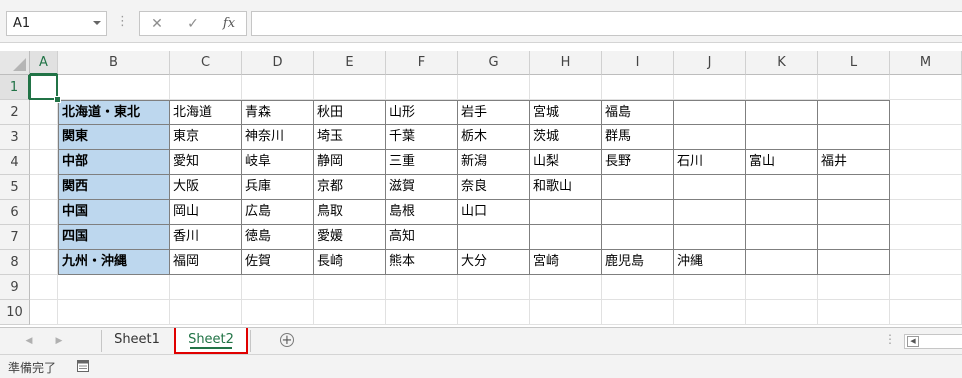 This screenshot has height=378, width=962. Describe the element at coordinates (566, 262) in the screenshot. I see `cell-h8: 宮崎` at that location.